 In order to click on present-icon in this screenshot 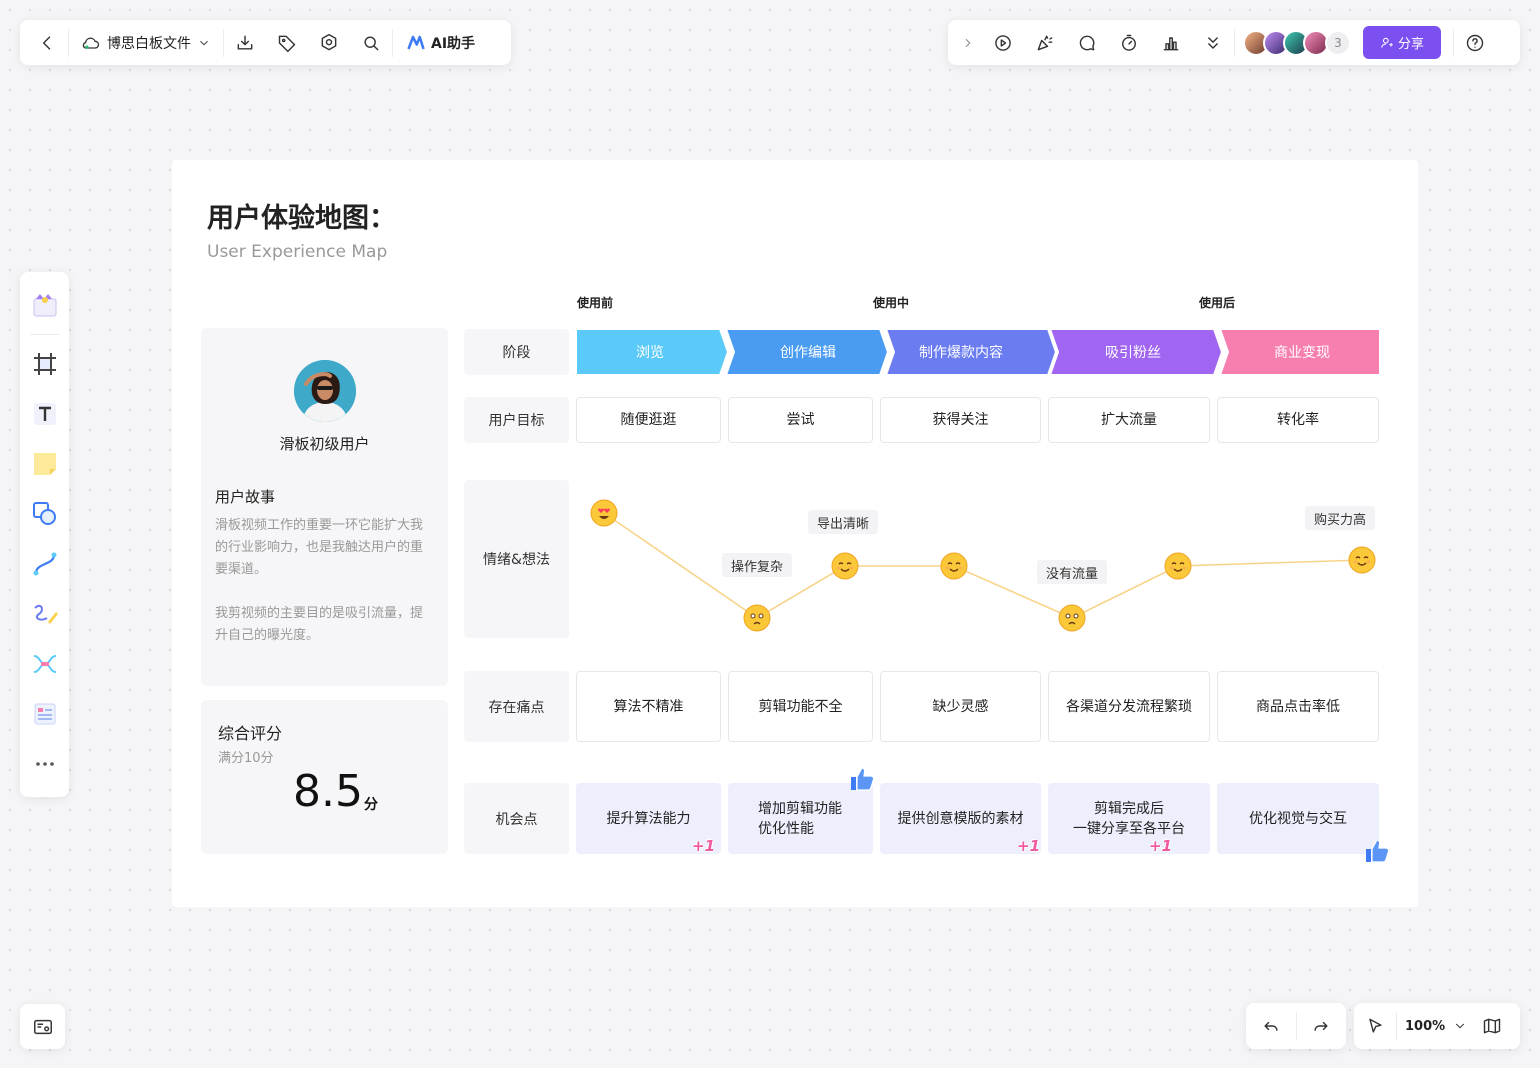, I will do `click(1003, 43)`.